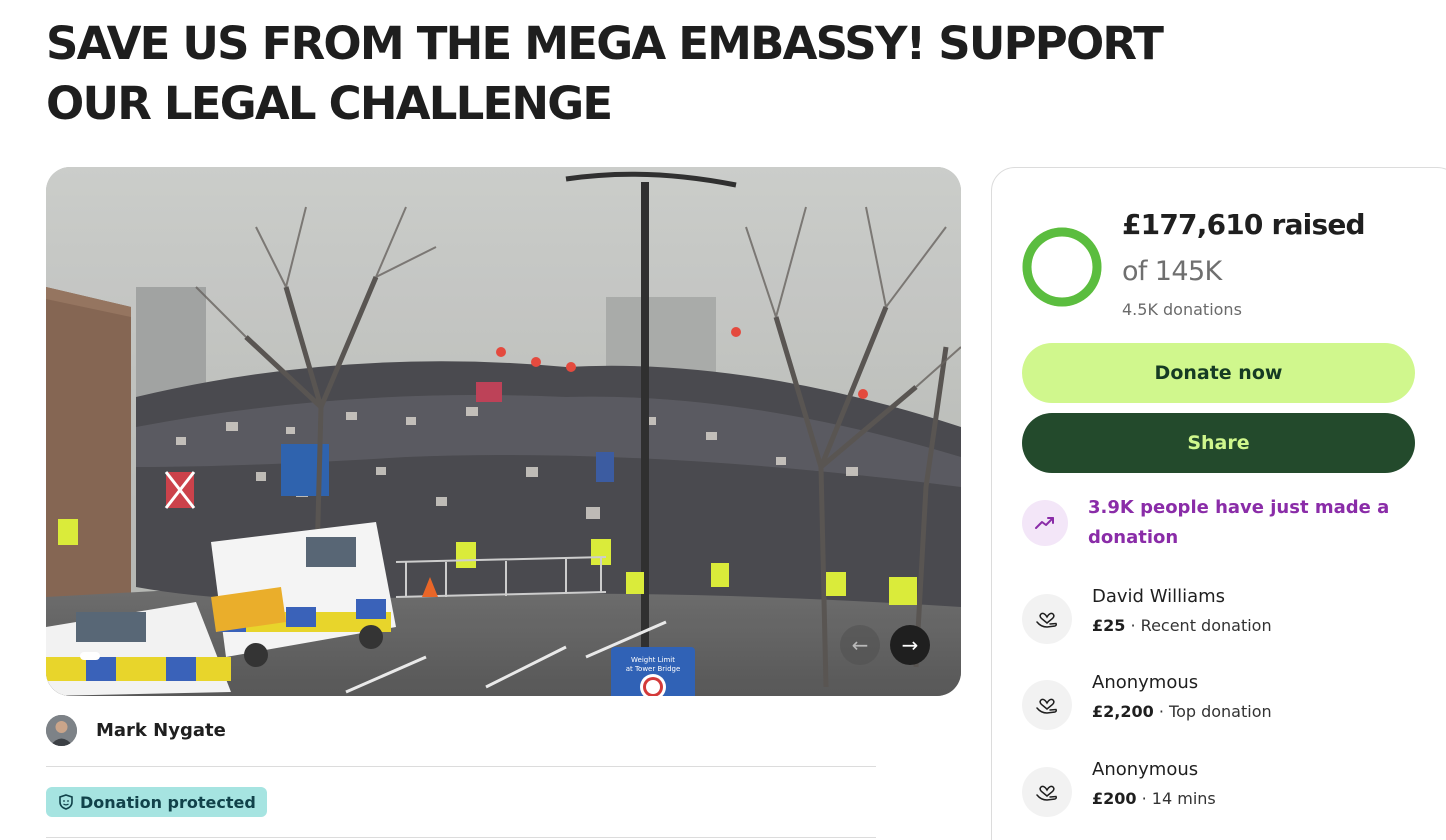  I want to click on recent-donations-trend: 3.9K people have just made a donation, so click(1248, 523).